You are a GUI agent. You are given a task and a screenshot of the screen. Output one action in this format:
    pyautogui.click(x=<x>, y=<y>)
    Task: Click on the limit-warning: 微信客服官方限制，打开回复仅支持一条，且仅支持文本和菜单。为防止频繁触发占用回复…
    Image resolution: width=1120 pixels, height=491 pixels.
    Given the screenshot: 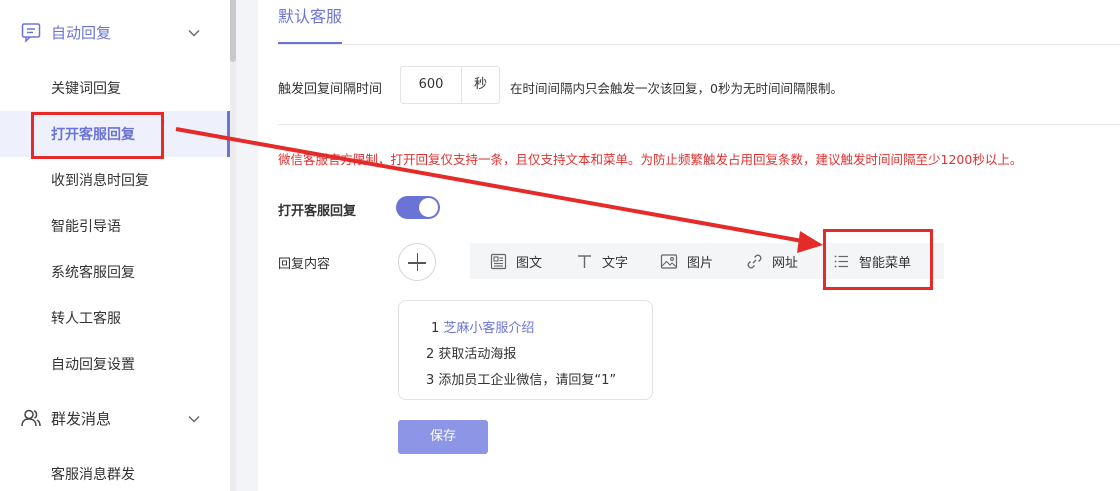 What is the action you would take?
    pyautogui.click(x=650, y=159)
    